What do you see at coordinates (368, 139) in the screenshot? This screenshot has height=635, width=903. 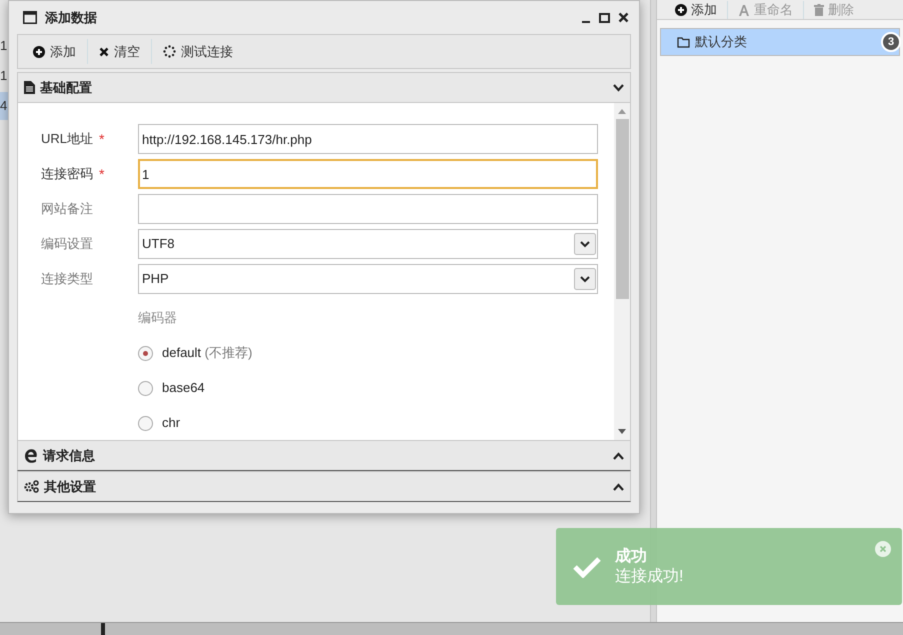 I see `input-field: http://192.168.145.173/hr.php` at bounding box center [368, 139].